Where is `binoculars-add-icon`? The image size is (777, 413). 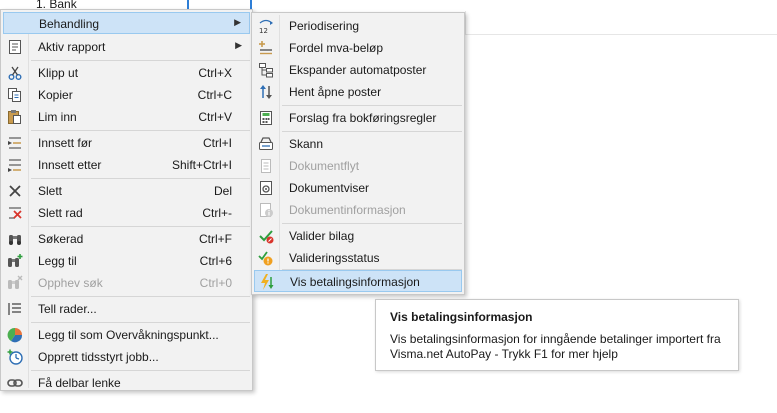
binoculars-add-icon is located at coordinates (15, 260).